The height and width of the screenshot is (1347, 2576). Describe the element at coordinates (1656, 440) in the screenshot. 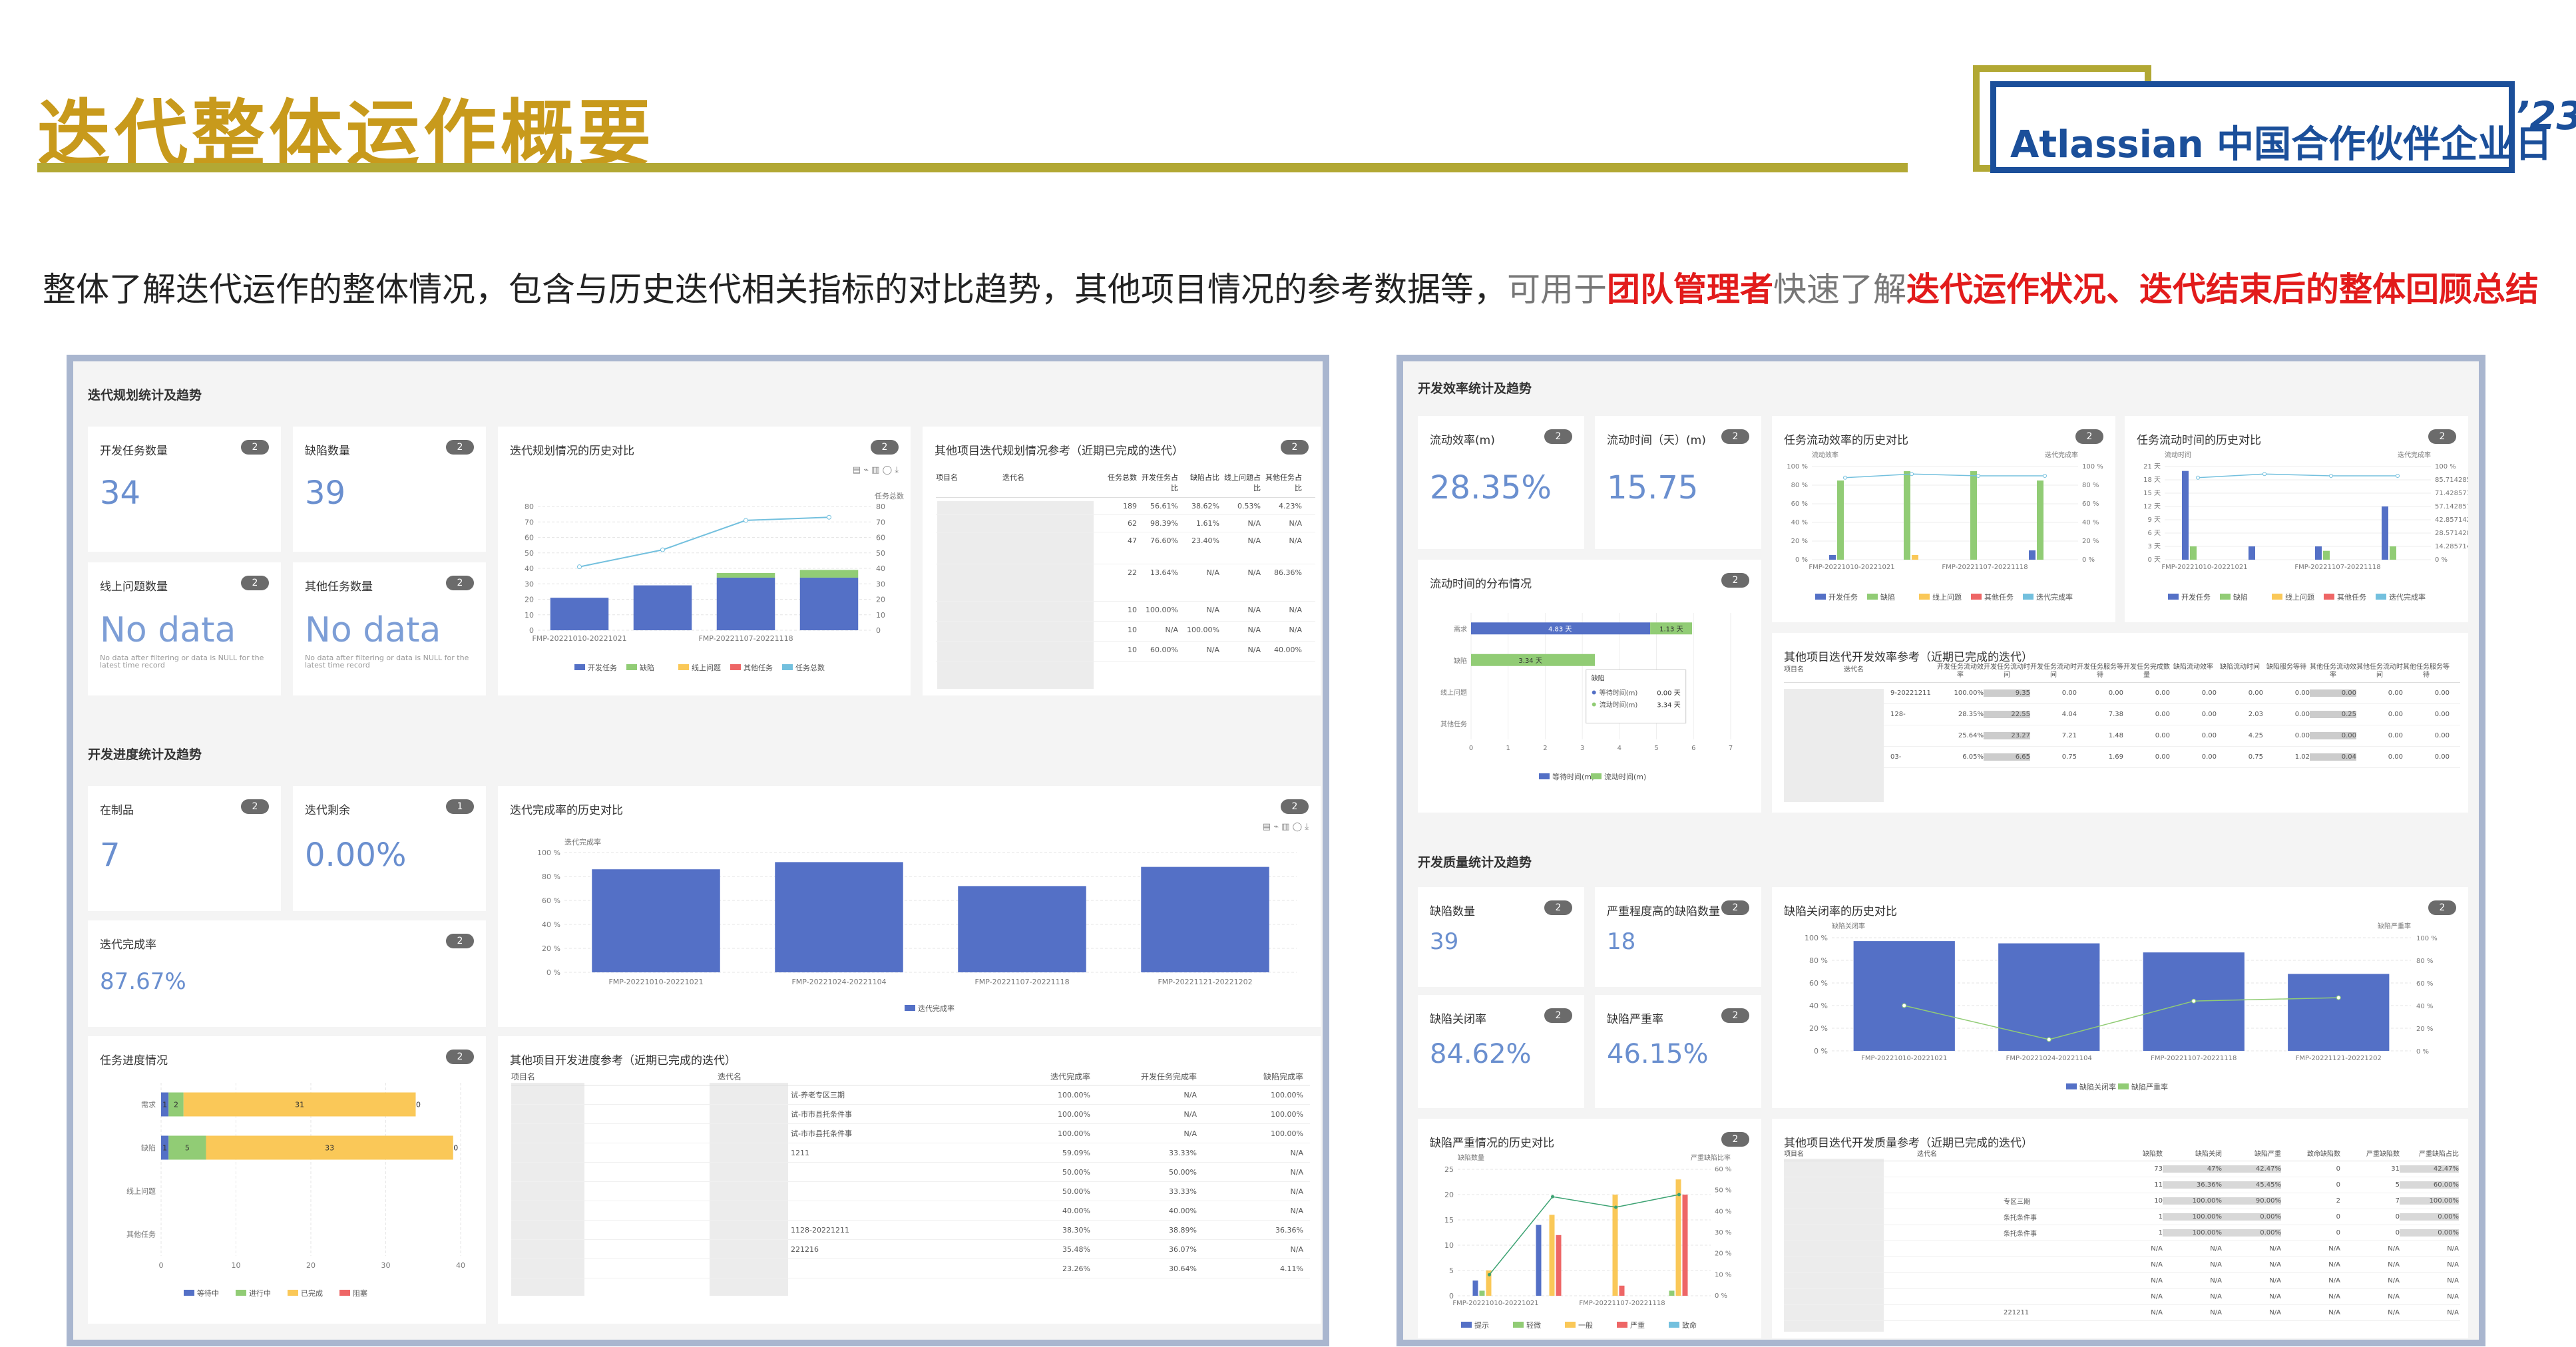

I see `kpi-label: 流动时间（天）(m)` at that location.